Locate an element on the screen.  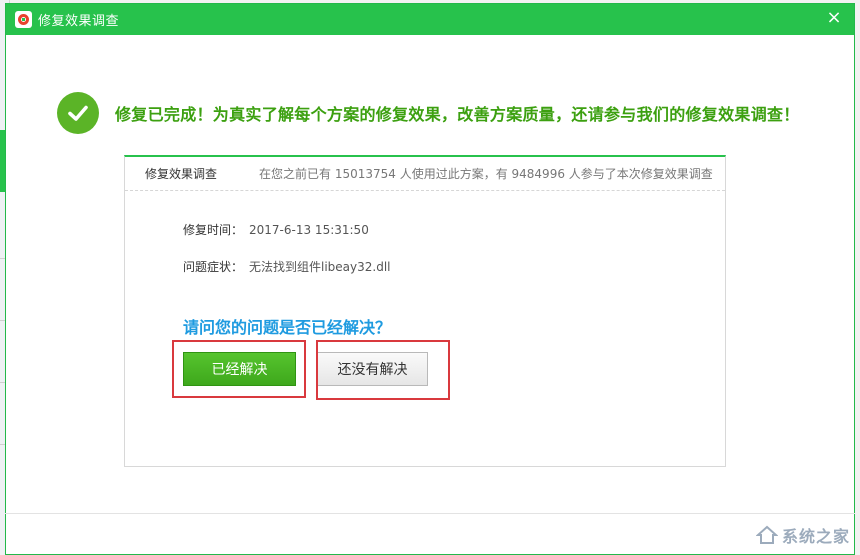
watermark-text: 系统之家 is located at coordinates (815, 536).